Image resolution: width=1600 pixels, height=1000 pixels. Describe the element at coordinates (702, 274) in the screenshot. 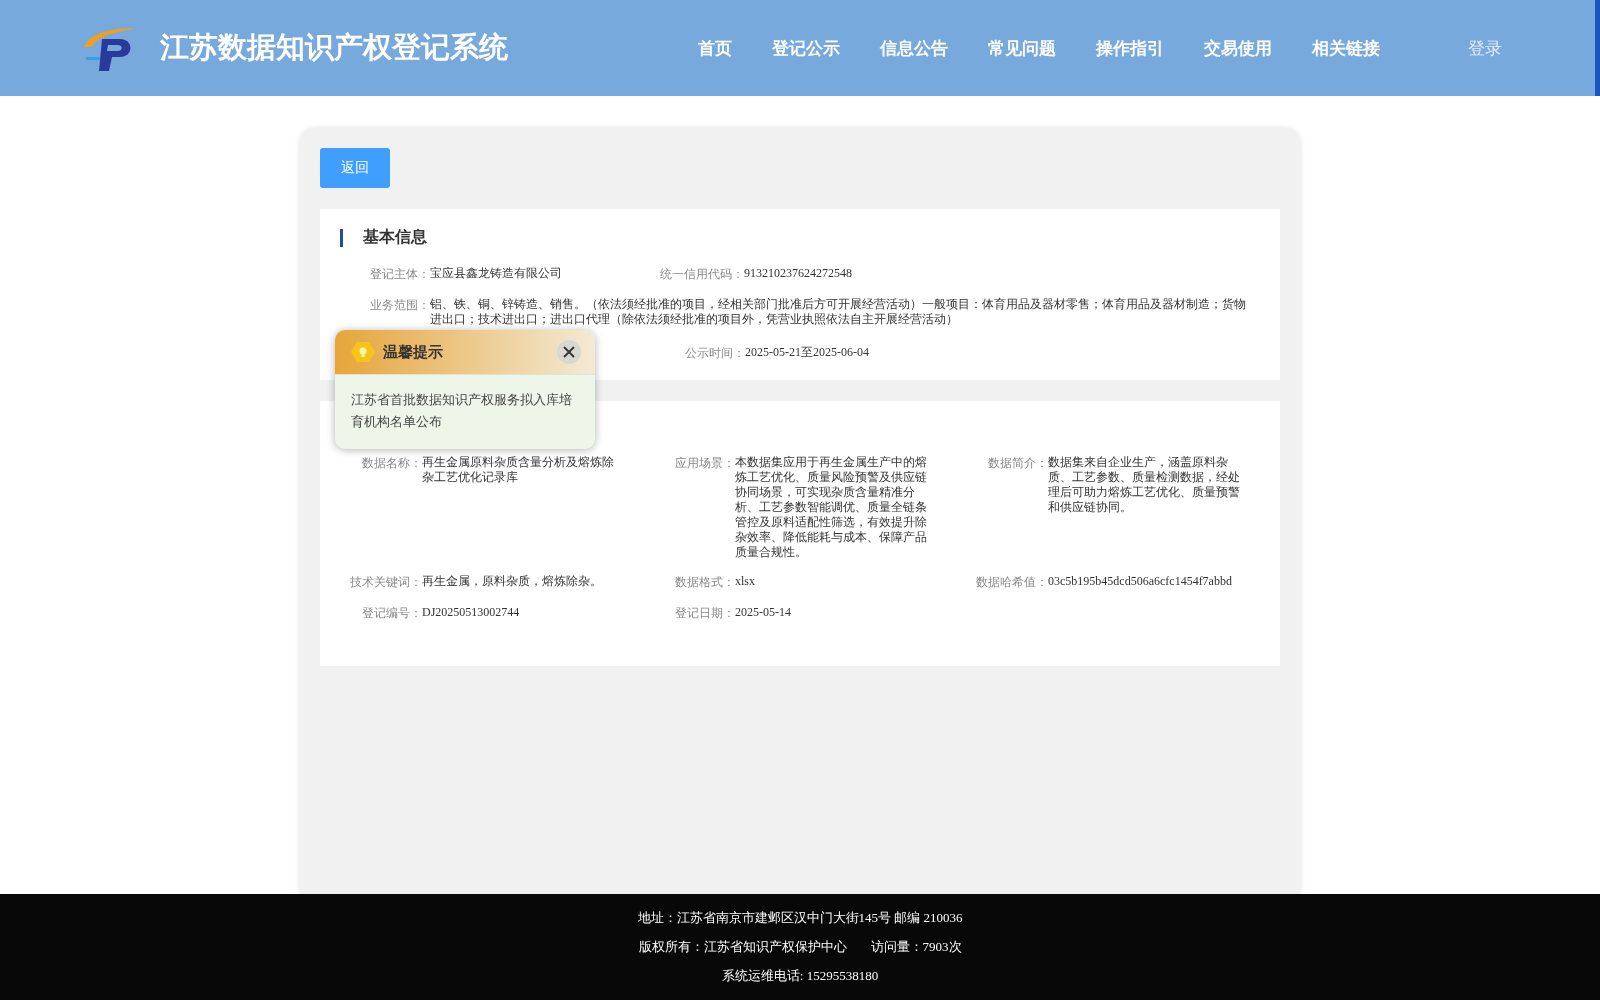

I see `field-label: 统一信用代码：` at that location.